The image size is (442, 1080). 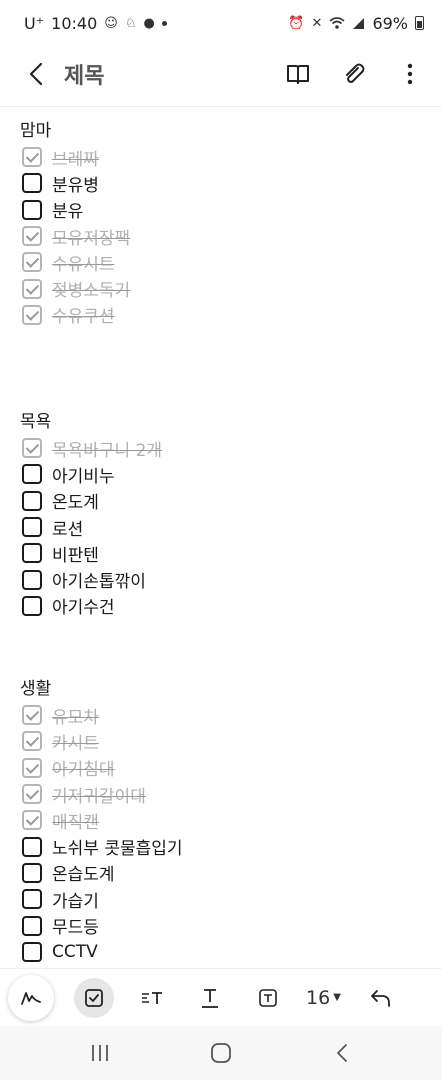 I want to click on checklist-item-label: 매직캔, so click(x=75, y=820).